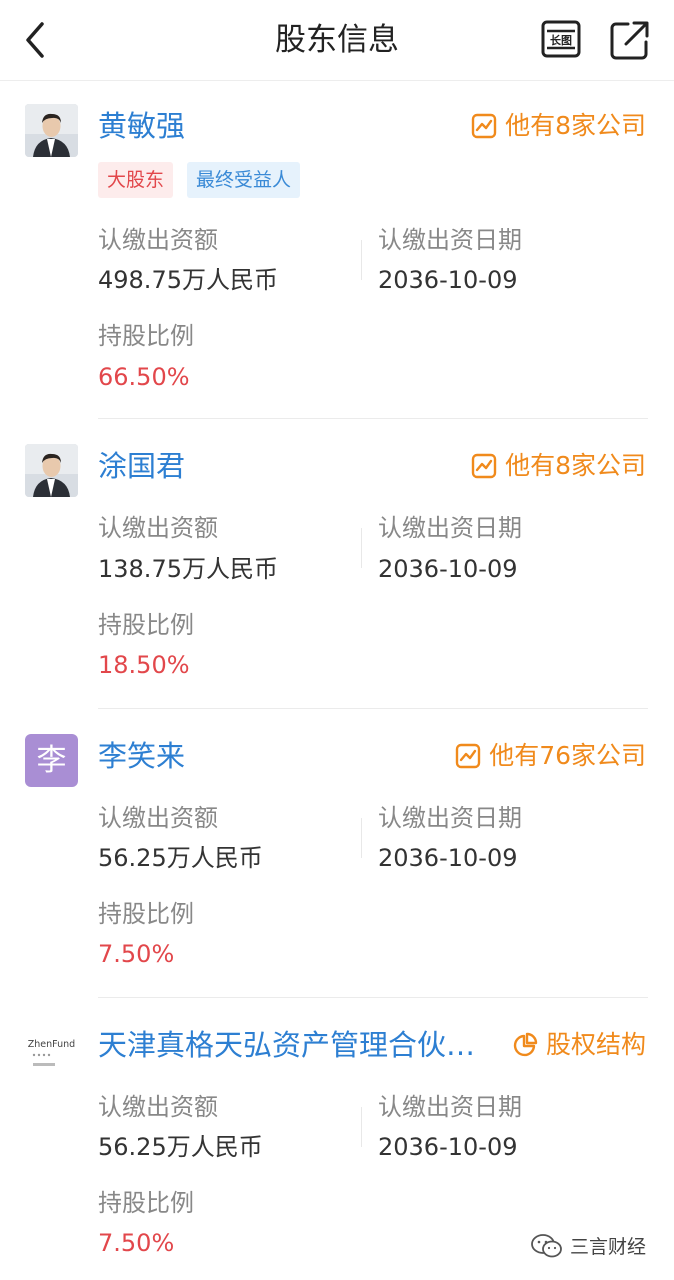 This screenshot has height=1280, width=674. I want to click on subscribed-amount-value: 498.75万人民币, so click(188, 280).